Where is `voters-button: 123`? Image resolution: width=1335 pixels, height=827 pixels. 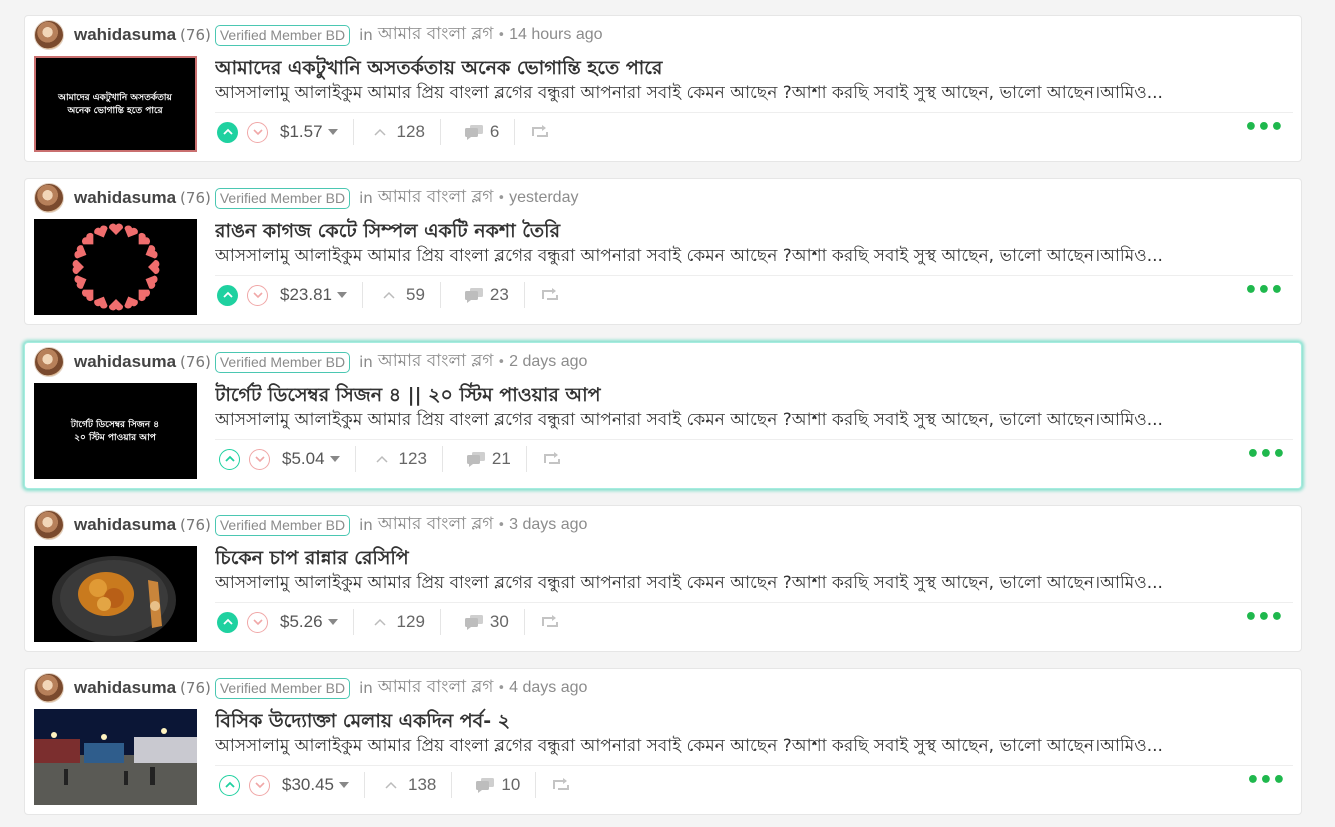
voters-button: 123 is located at coordinates (401, 459).